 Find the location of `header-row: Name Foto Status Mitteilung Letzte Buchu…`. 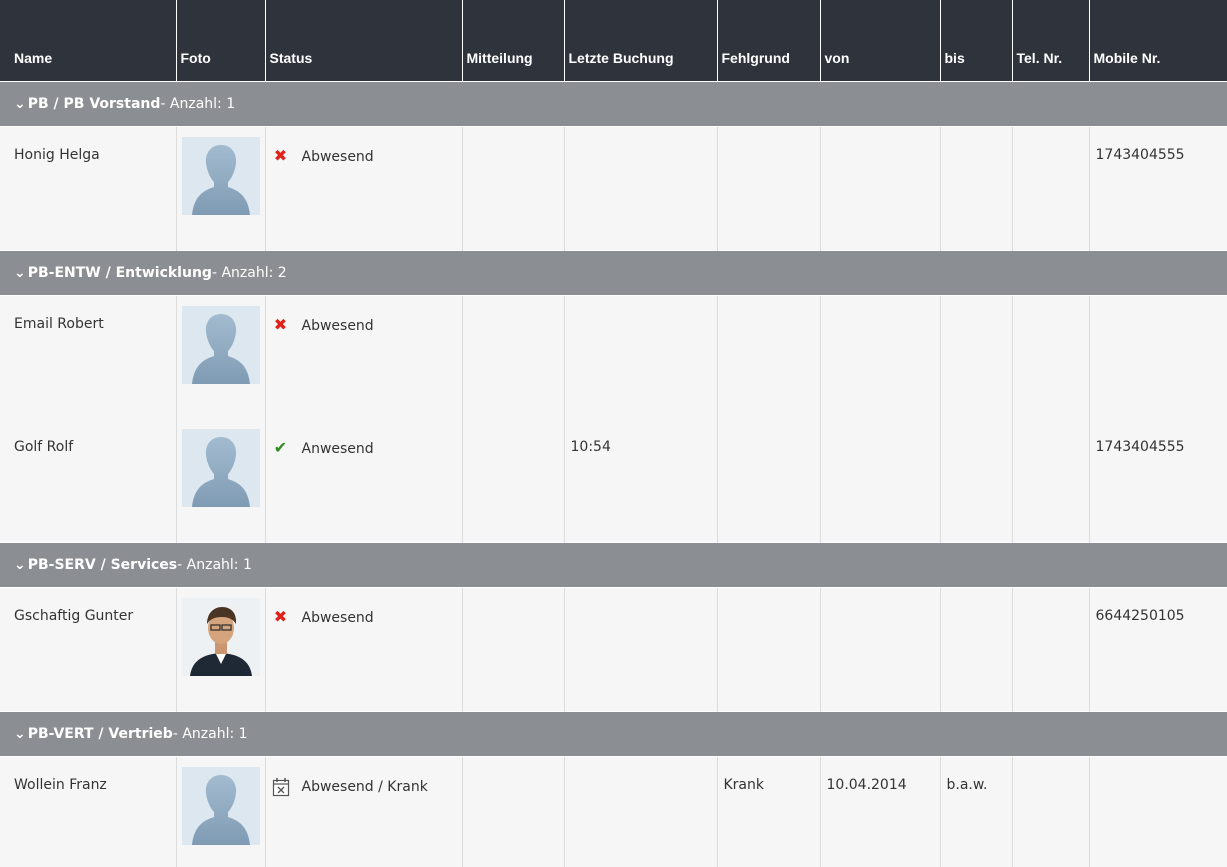

header-row: Name Foto Status Mitteilung Letzte Buchu… is located at coordinates (613, 41).